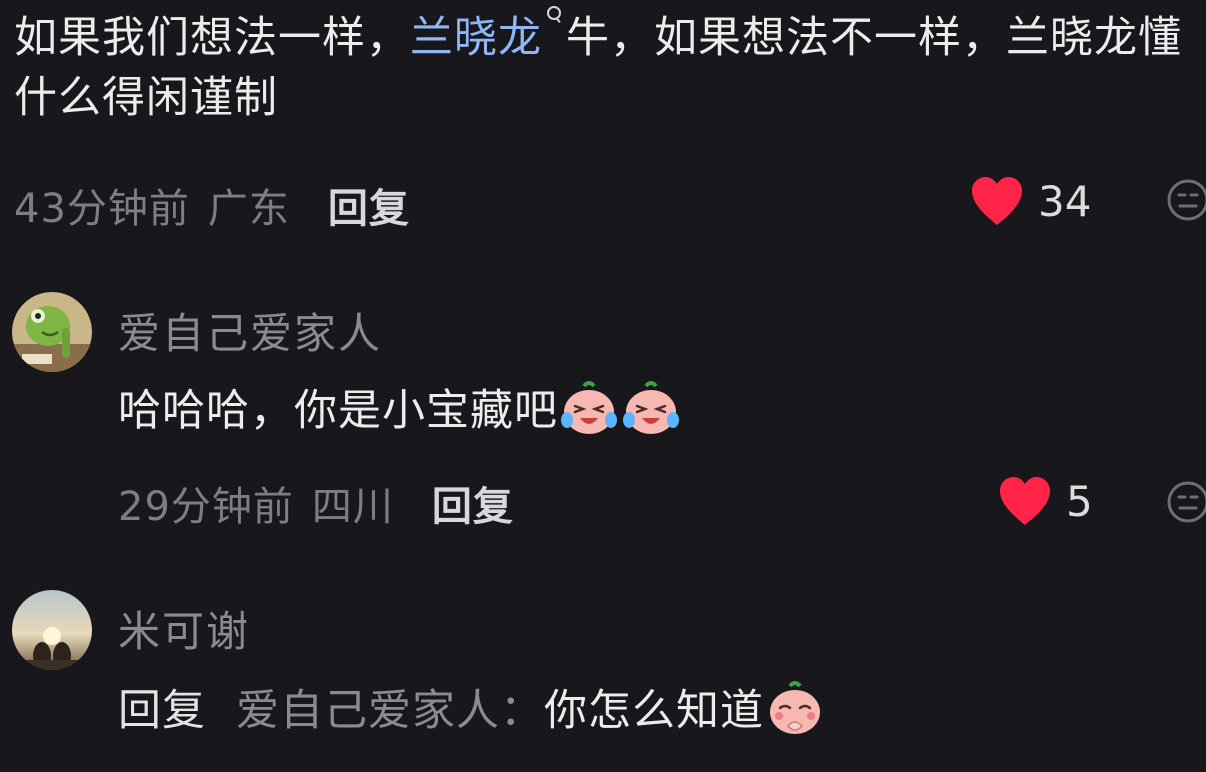 The image size is (1206, 772). What do you see at coordinates (162, 711) in the screenshot?
I see `reply-prefix: 回复` at bounding box center [162, 711].